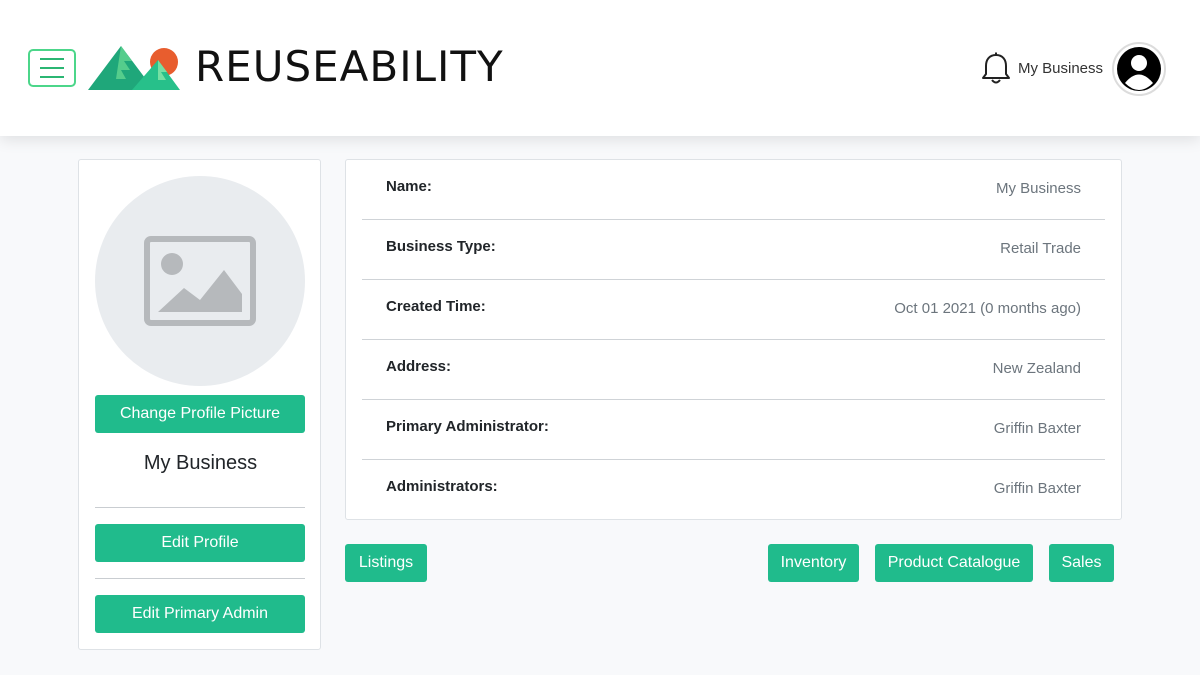 Image resolution: width=1200 pixels, height=675 pixels. I want to click on detail-value: New Zealand, so click(1036, 368).